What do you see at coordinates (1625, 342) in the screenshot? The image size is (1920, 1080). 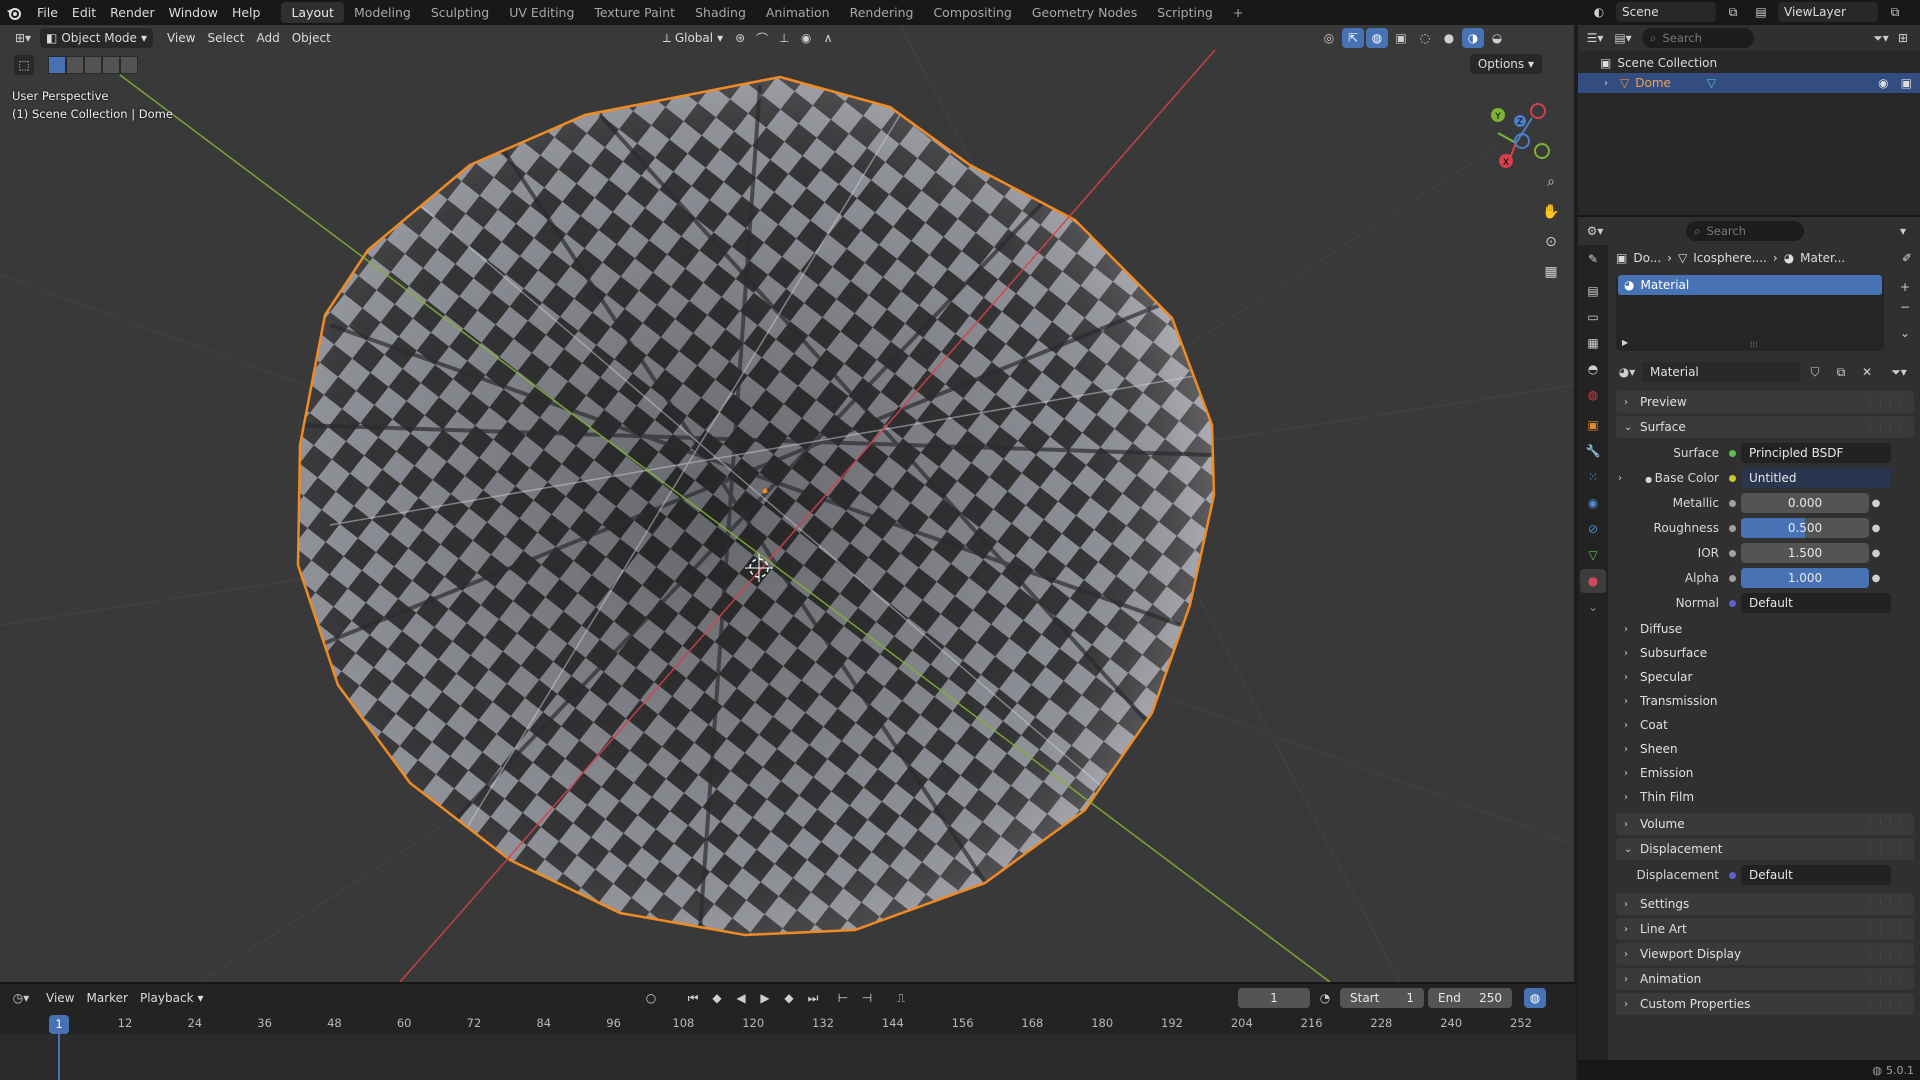 I see `expand-triangle-icon: ▶` at bounding box center [1625, 342].